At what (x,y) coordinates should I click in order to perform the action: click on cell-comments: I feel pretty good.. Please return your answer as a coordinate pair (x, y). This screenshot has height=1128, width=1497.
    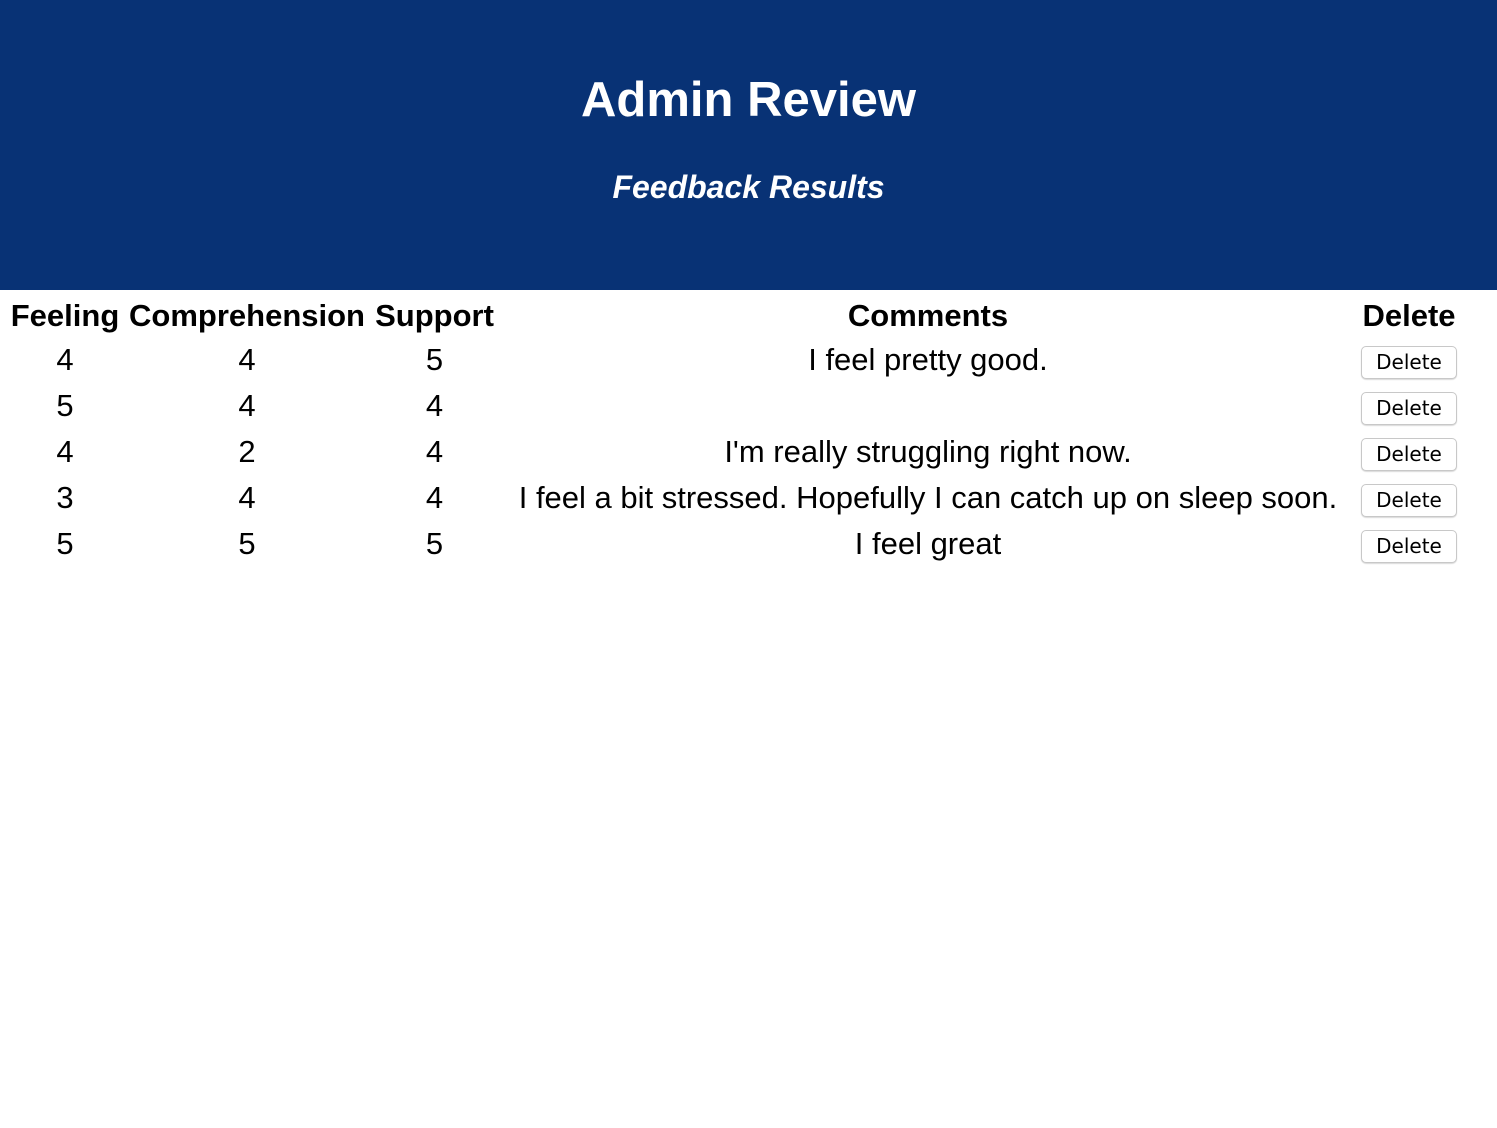
    Looking at the image, I should click on (928, 359).